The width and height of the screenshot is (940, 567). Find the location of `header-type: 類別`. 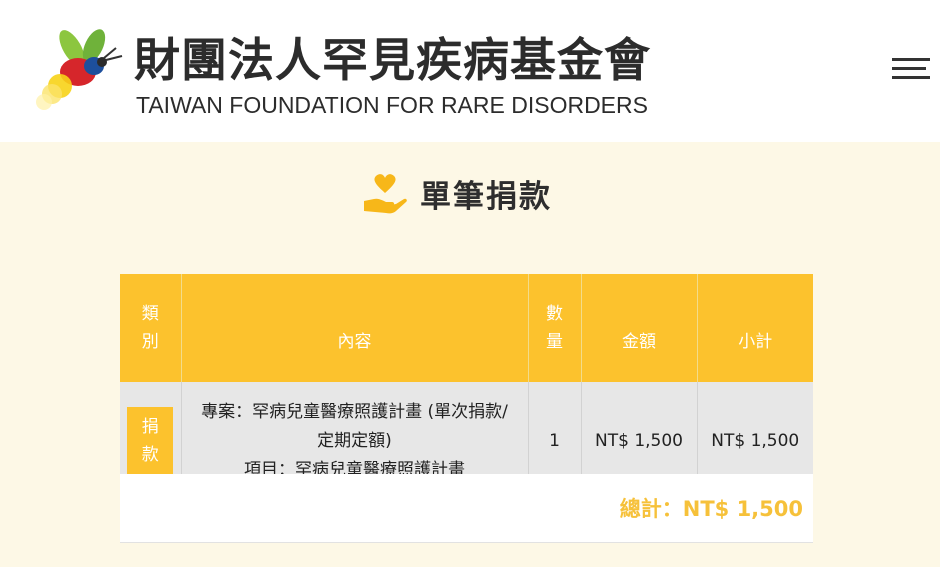

header-type: 類別 is located at coordinates (151, 328).